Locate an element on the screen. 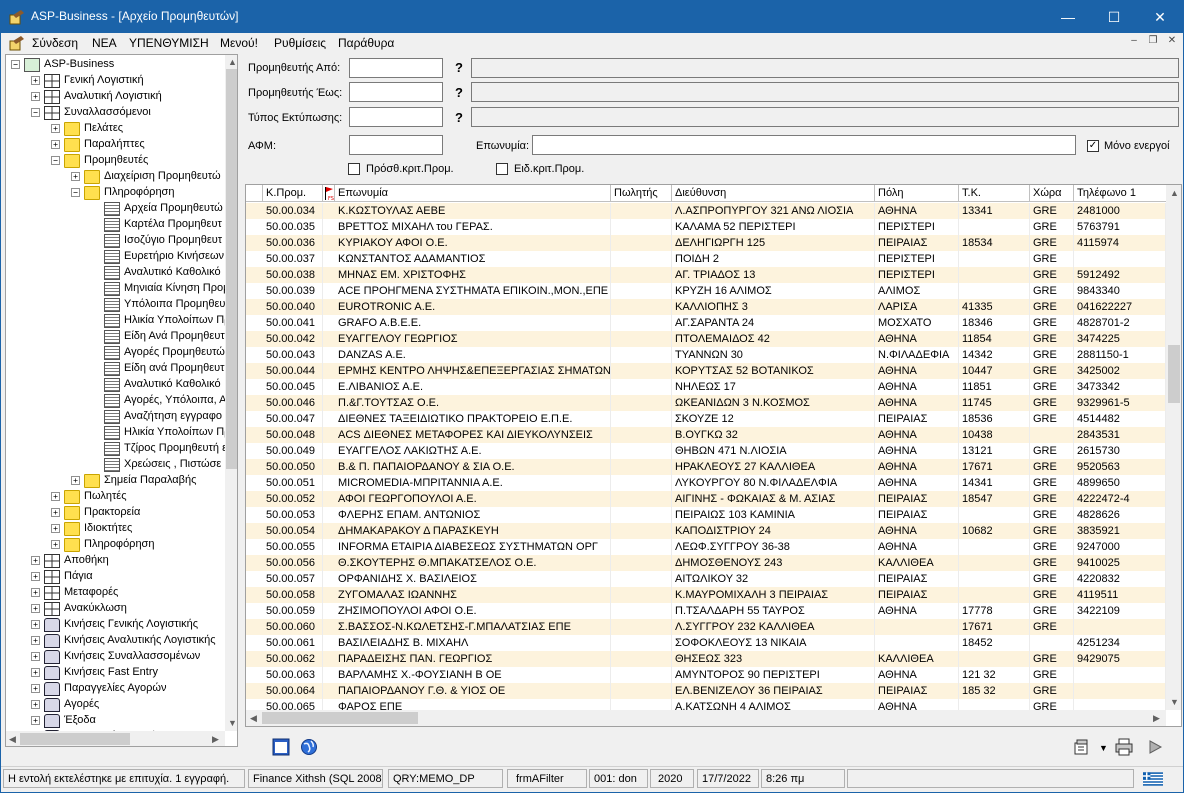 This screenshot has height=793, width=1184. tree-node: Ισοζύγιο Προμηθευτ is located at coordinates (115, 241).